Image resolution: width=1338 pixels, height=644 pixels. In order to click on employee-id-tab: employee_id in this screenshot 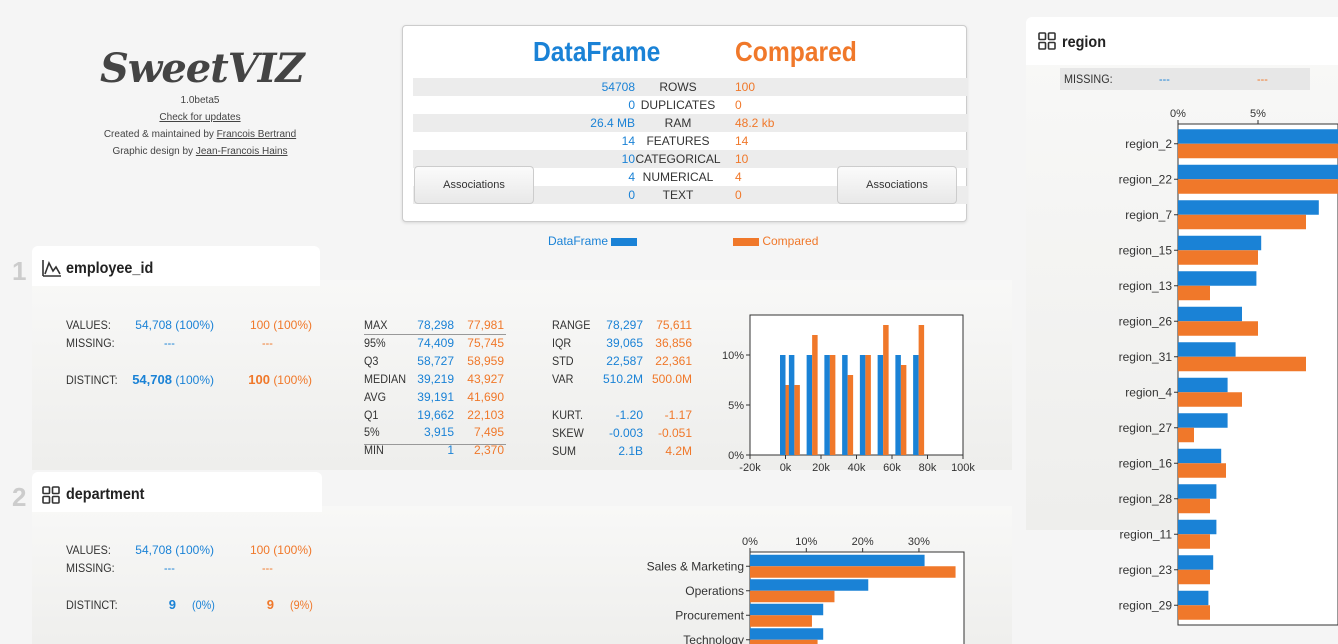, I will do `click(176, 266)`.